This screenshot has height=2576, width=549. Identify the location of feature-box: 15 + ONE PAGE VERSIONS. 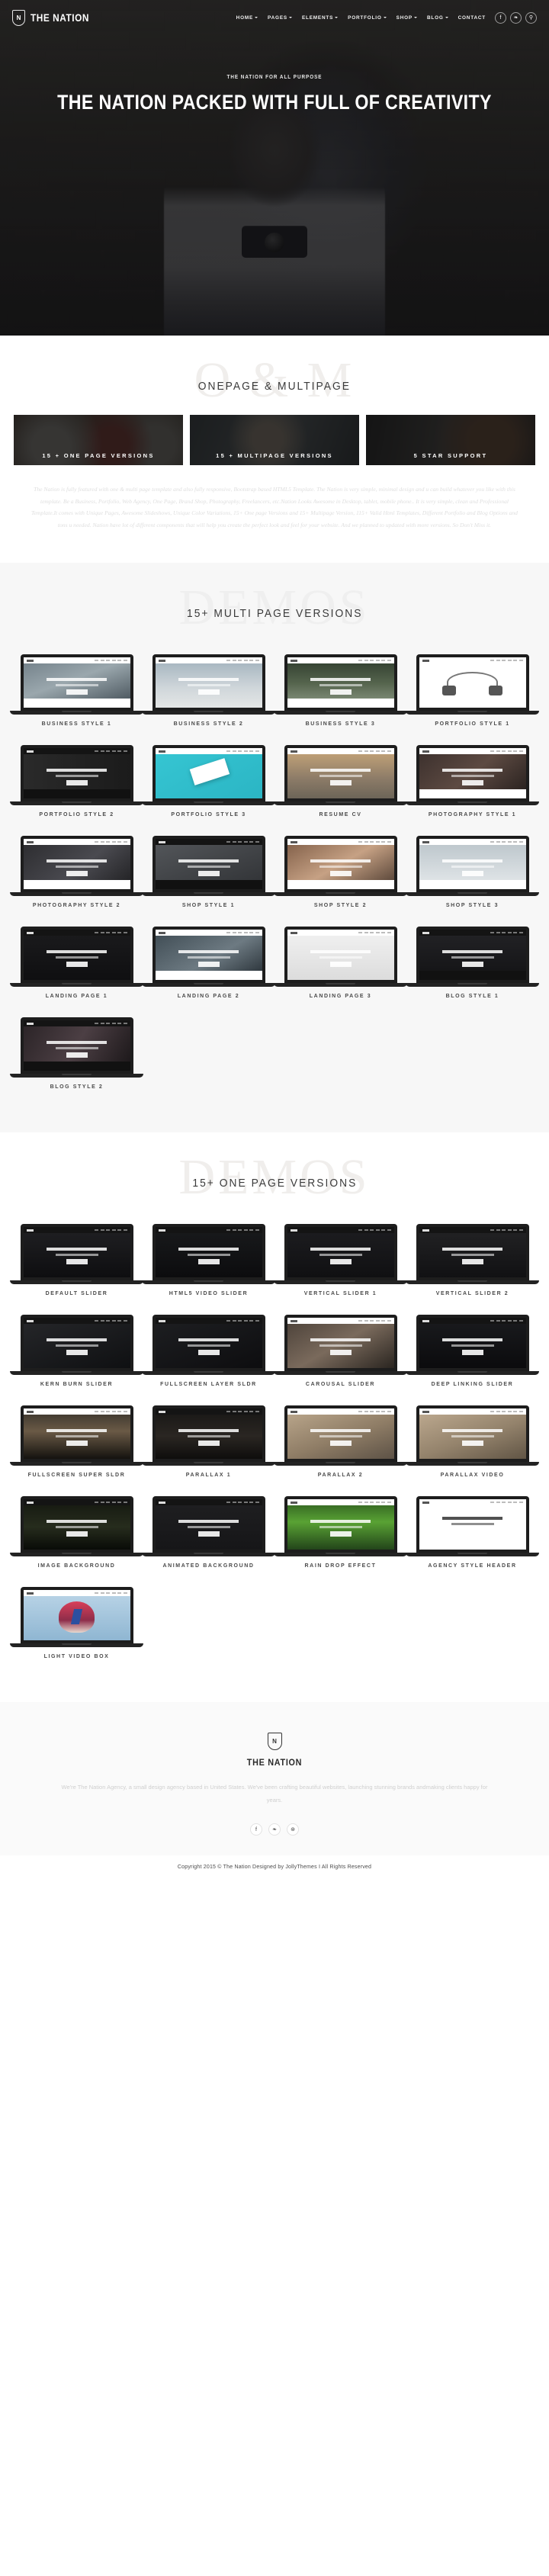
(98, 440).